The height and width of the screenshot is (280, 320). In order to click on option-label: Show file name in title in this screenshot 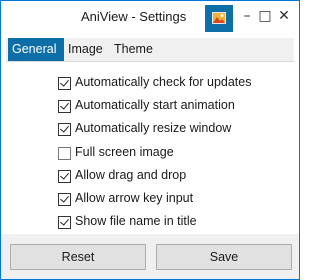, I will do `click(136, 221)`.